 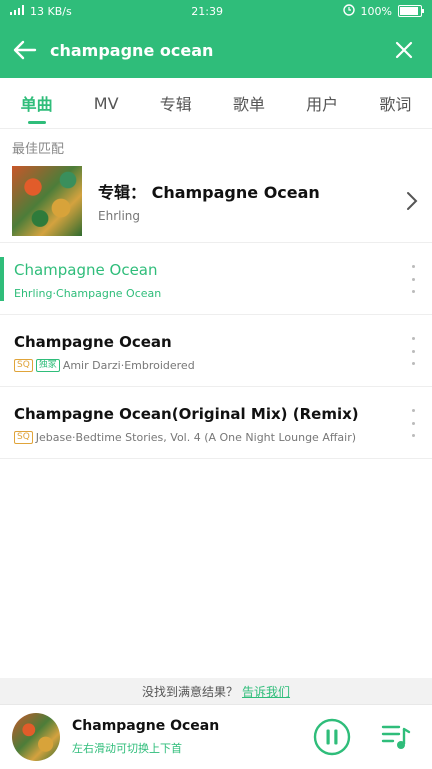 I want to click on best-match-artist: Ehrling, so click(x=119, y=216).